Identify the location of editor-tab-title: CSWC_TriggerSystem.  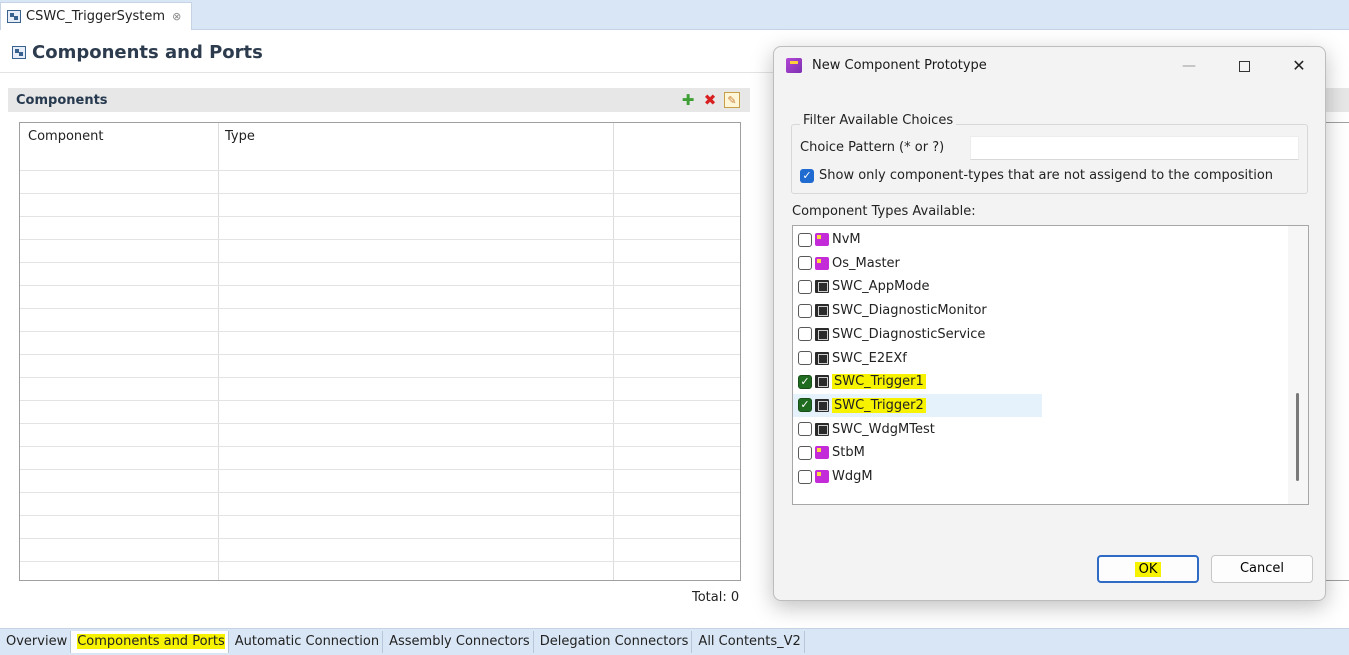
(96, 16).